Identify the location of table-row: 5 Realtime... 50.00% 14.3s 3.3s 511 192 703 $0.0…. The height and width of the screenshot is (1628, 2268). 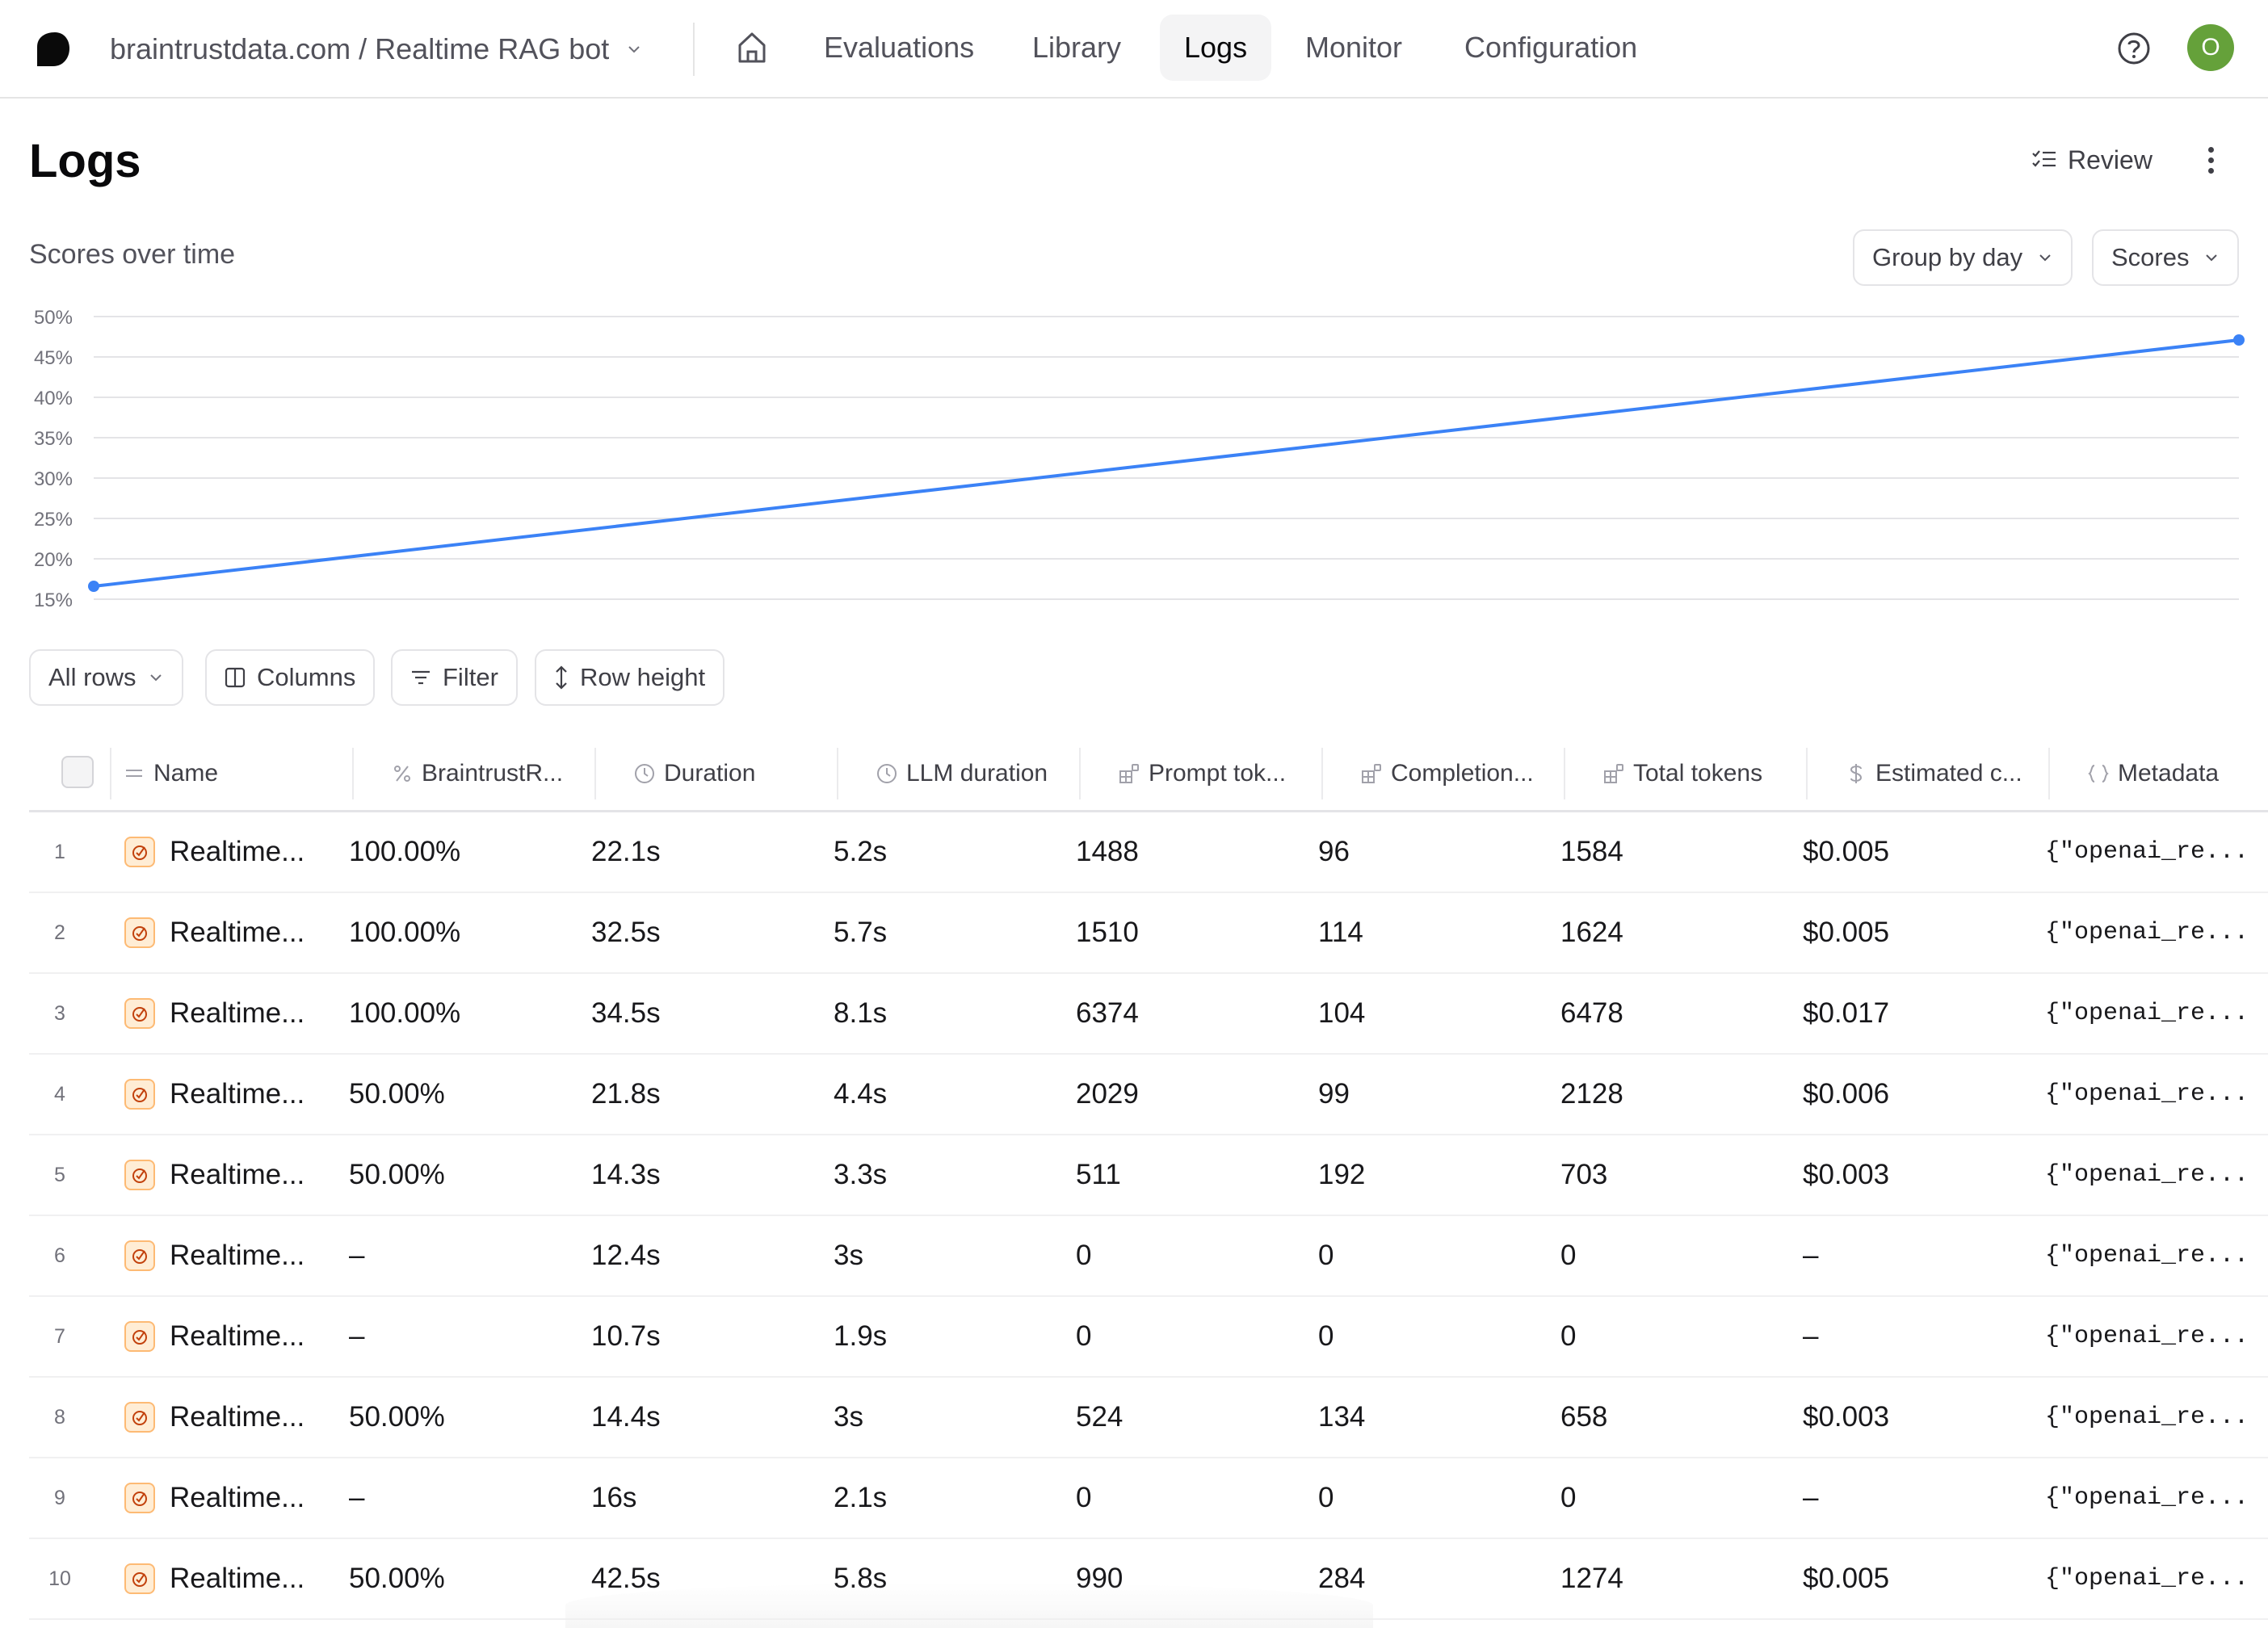
(1148, 1175).